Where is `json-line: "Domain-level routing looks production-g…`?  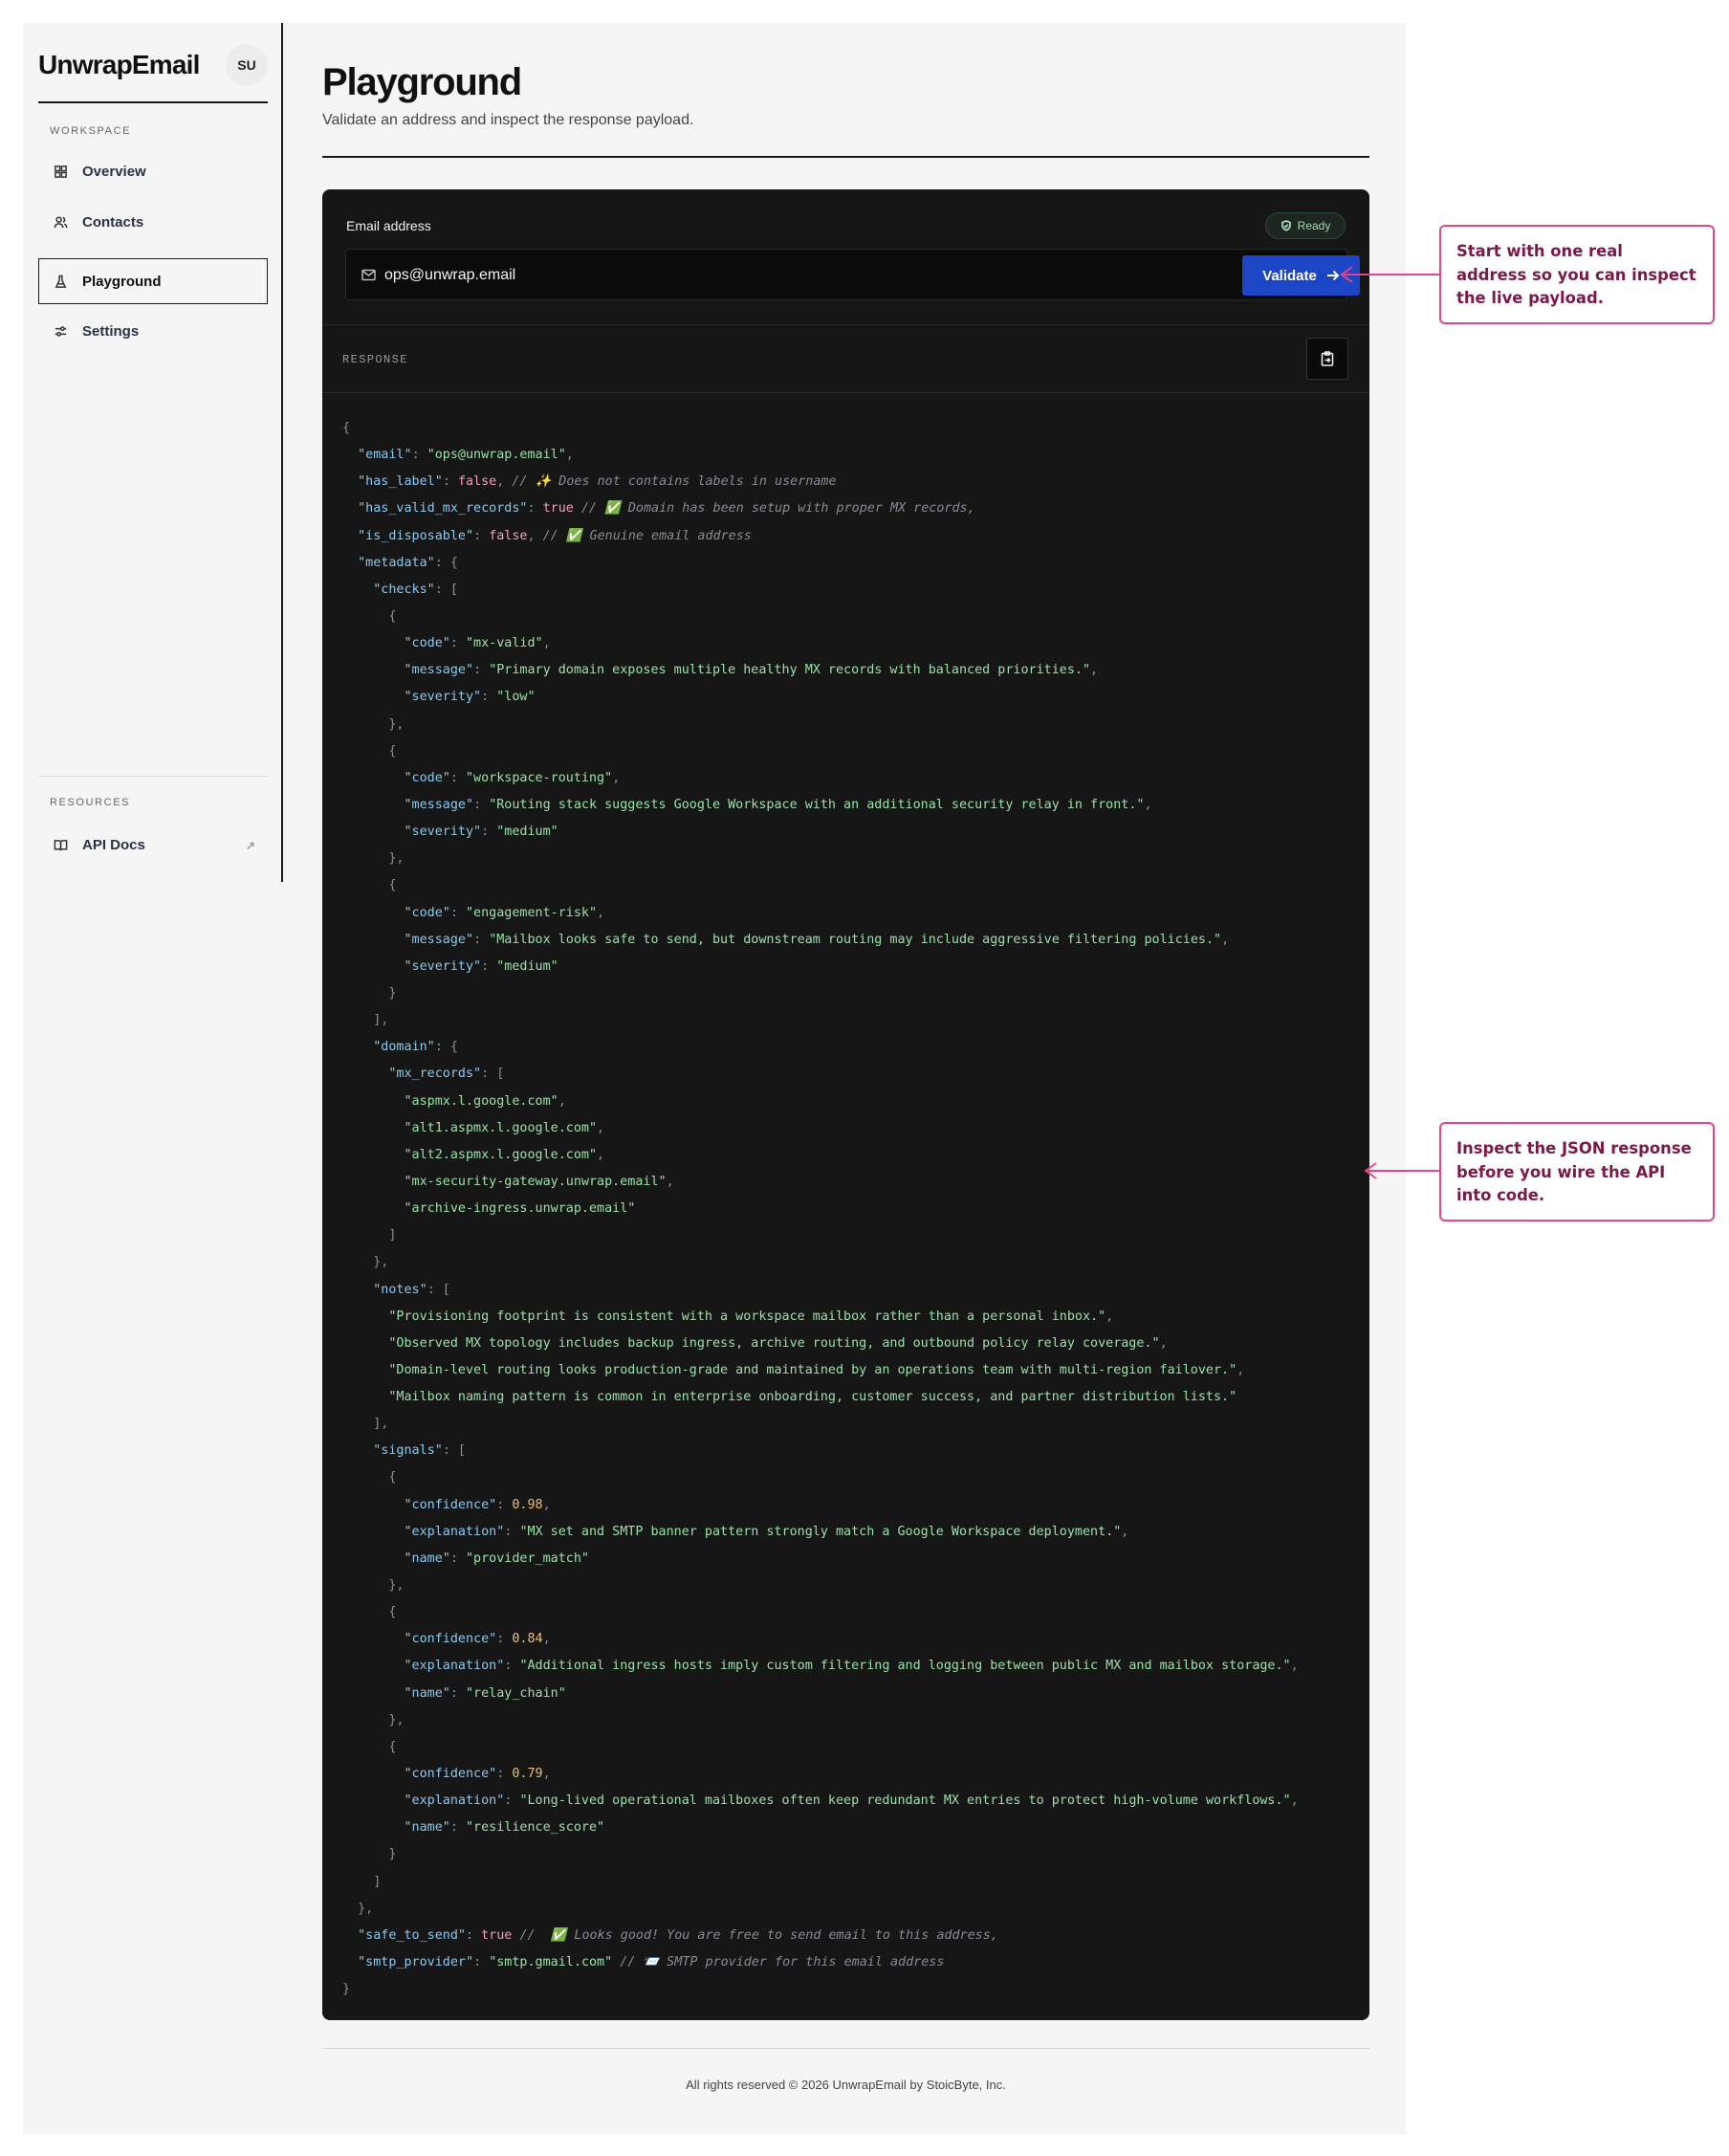 json-line: "Domain-level routing looks production-g… is located at coordinates (816, 1369).